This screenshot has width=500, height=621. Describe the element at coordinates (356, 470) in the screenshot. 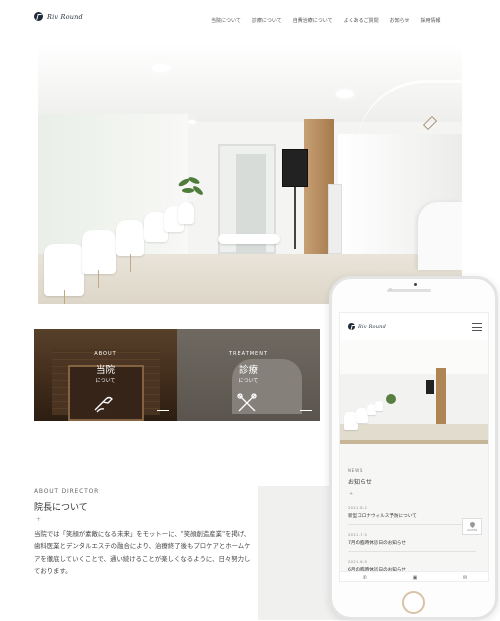

I see `news-label: NEWS` at that location.